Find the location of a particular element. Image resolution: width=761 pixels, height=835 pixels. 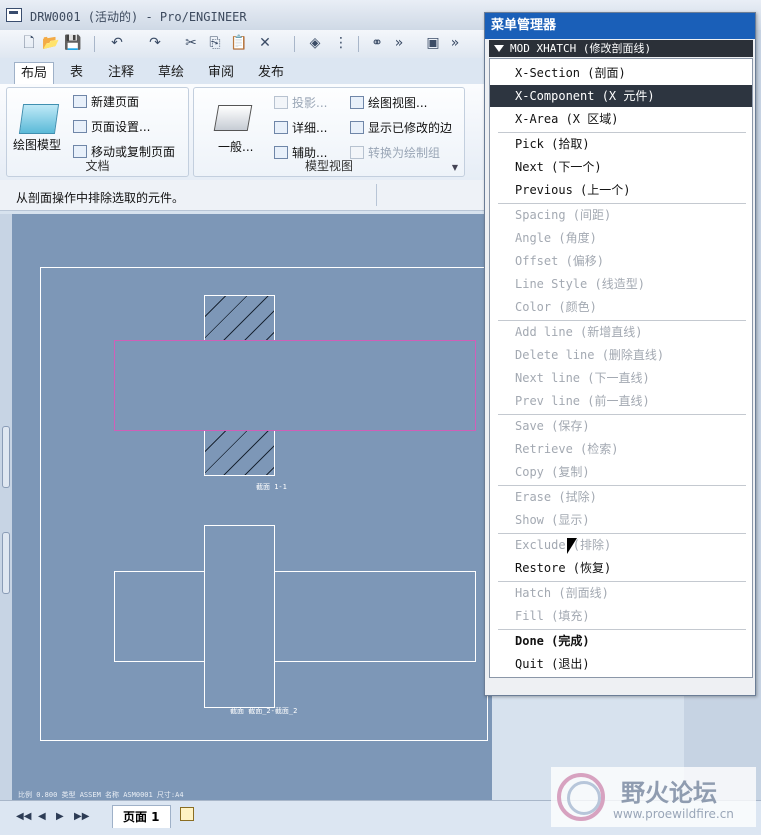

menu-item-quit: Quit (退出) is located at coordinates (621, 664).